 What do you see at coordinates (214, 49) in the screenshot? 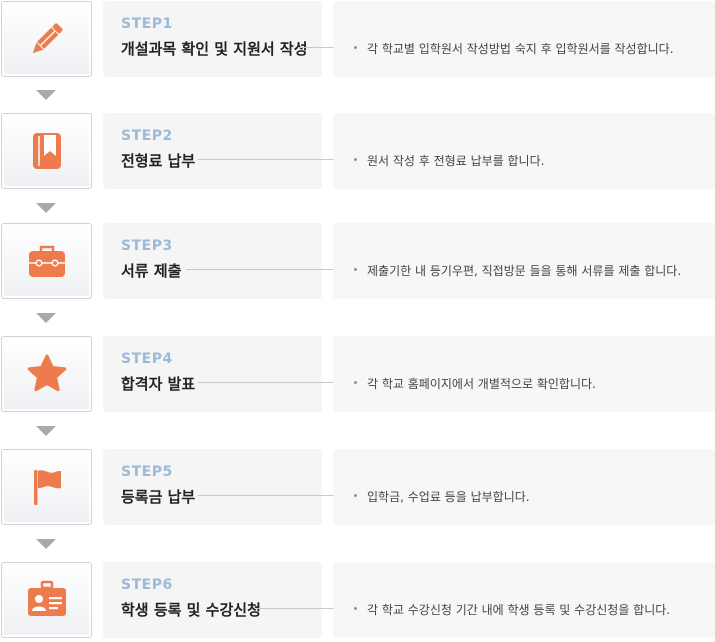
I see `step-title: 개설과목 확인 및 지원서 작성` at bounding box center [214, 49].